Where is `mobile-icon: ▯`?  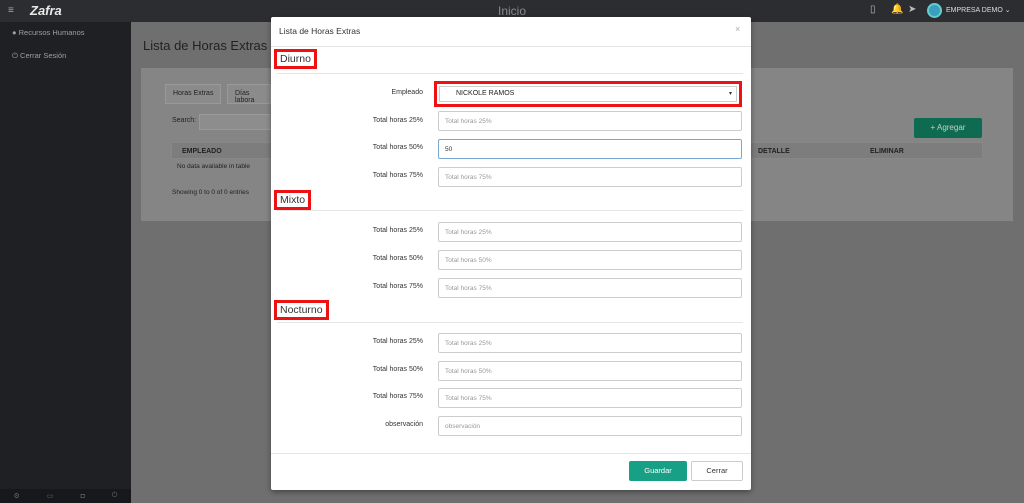
mobile-icon: ▯ is located at coordinates (873, 9).